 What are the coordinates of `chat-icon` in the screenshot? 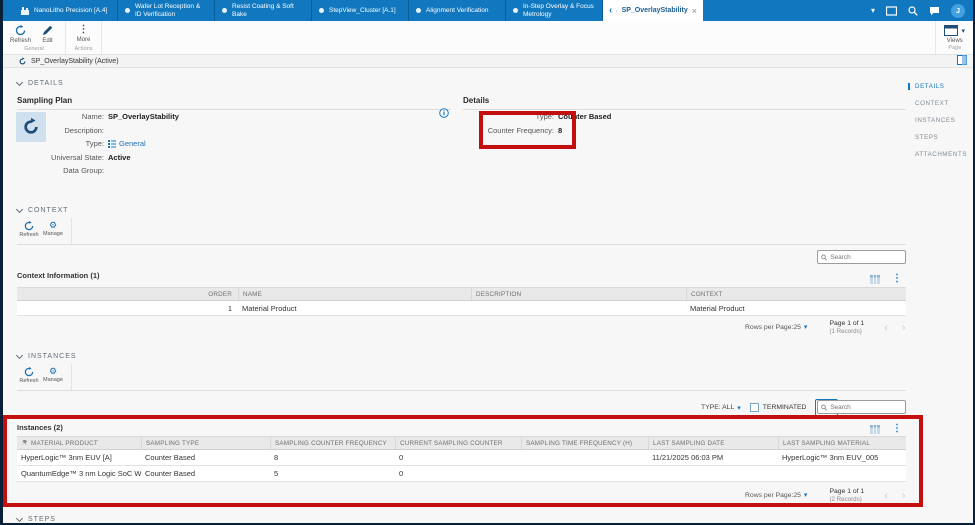 It's located at (934, 11).